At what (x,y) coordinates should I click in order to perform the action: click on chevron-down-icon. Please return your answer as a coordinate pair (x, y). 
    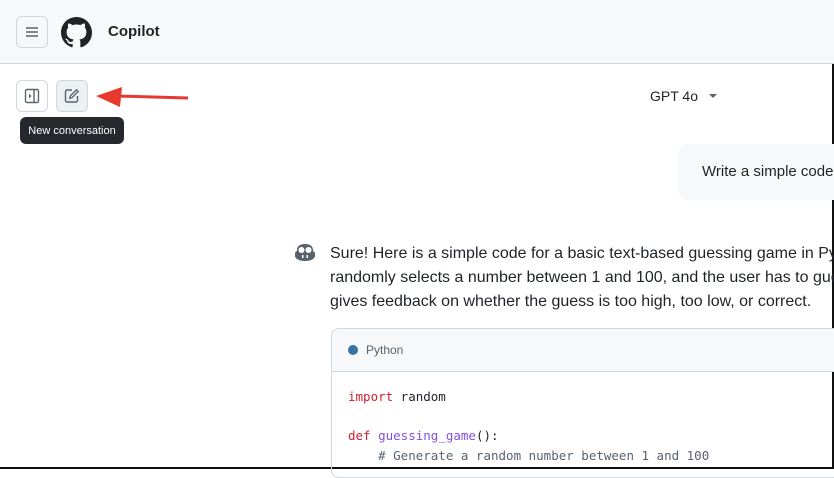
    Looking at the image, I should click on (713, 96).